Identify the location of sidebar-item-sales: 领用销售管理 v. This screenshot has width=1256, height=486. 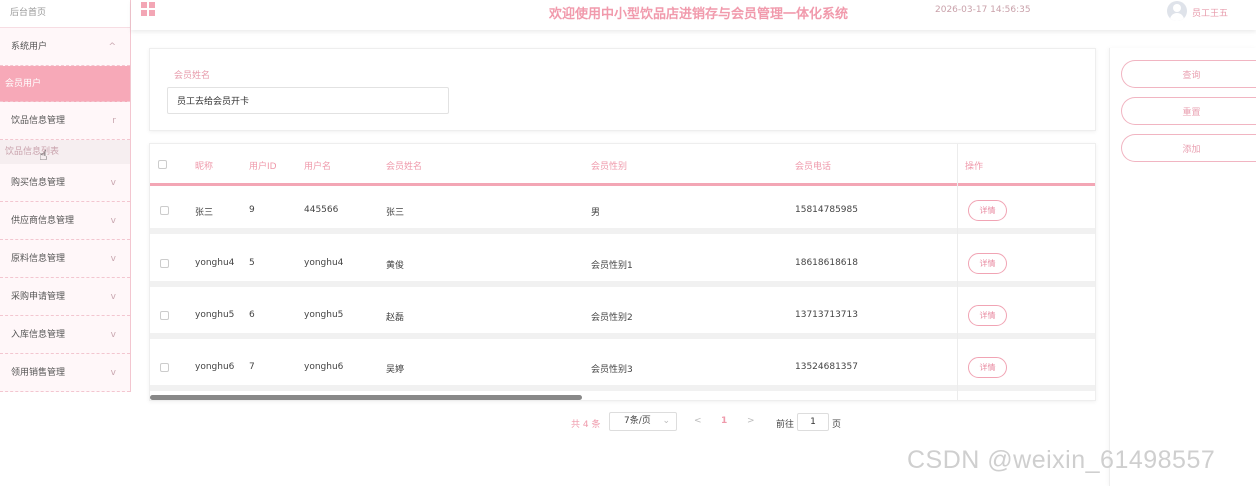
(65, 373).